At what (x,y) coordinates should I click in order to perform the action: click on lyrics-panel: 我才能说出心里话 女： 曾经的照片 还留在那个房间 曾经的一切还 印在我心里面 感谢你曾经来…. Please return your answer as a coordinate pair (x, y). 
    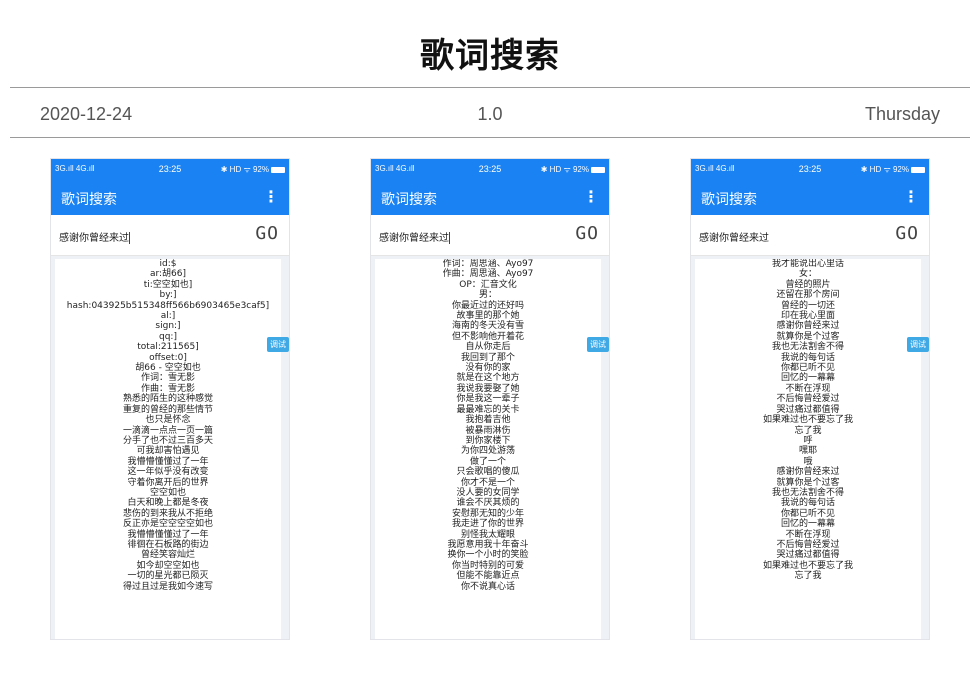
    Looking at the image, I should click on (808, 449).